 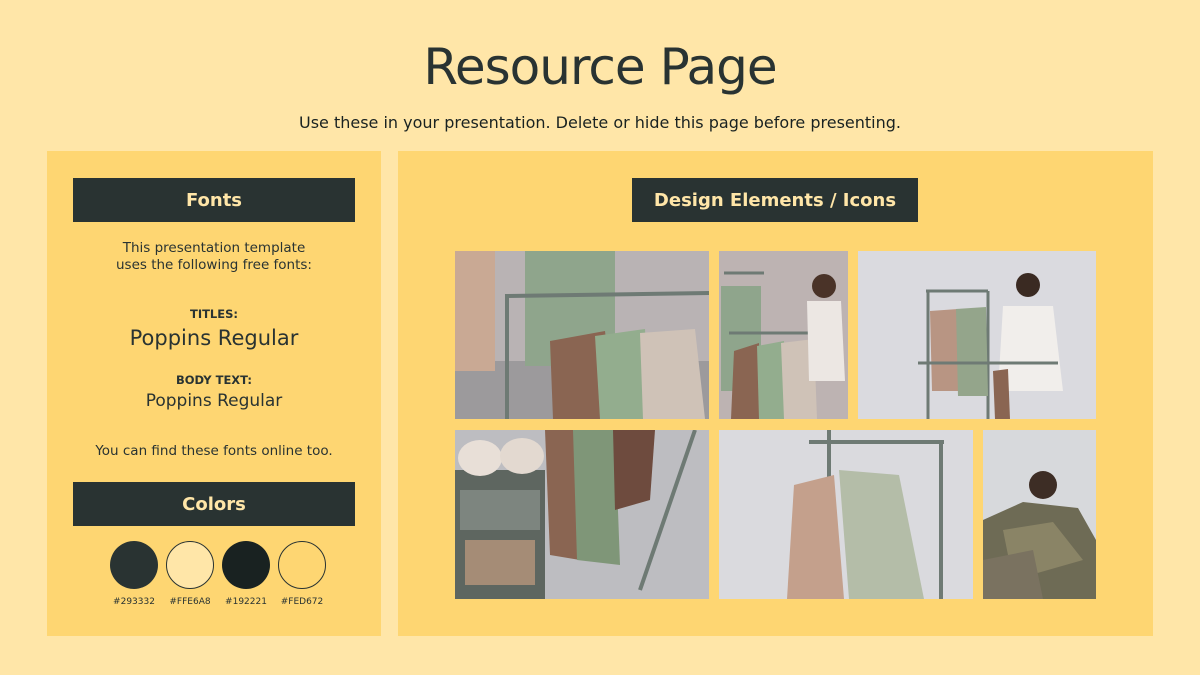 I want to click on titles-label: TITLES:, so click(x=214, y=314).